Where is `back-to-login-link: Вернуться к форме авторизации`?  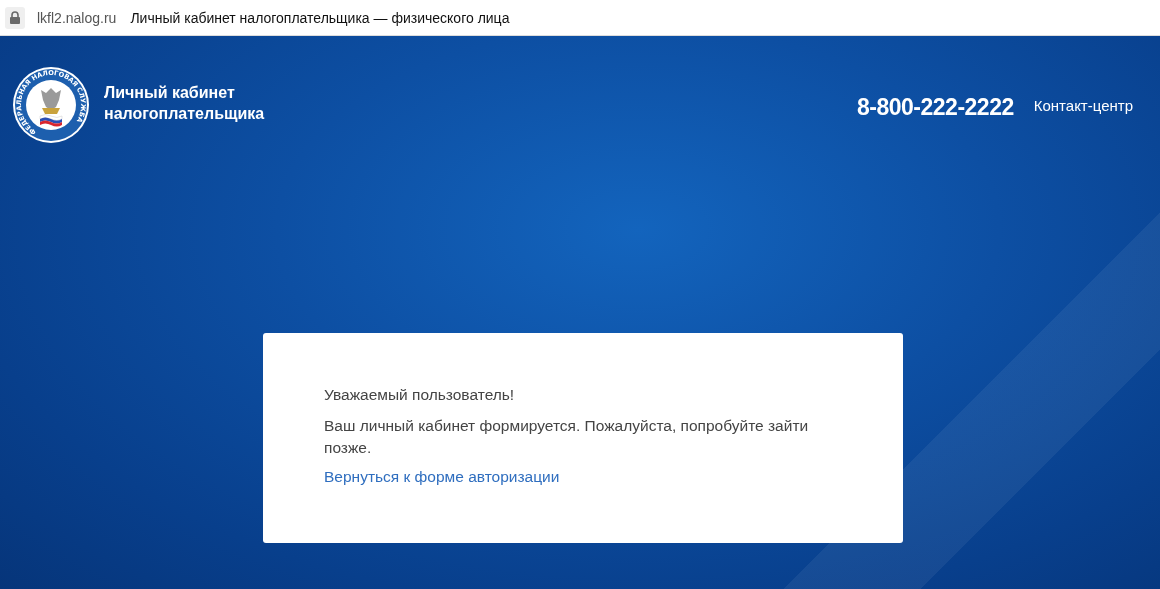
back-to-login-link: Вернуться к форме авторизации is located at coordinates (442, 477).